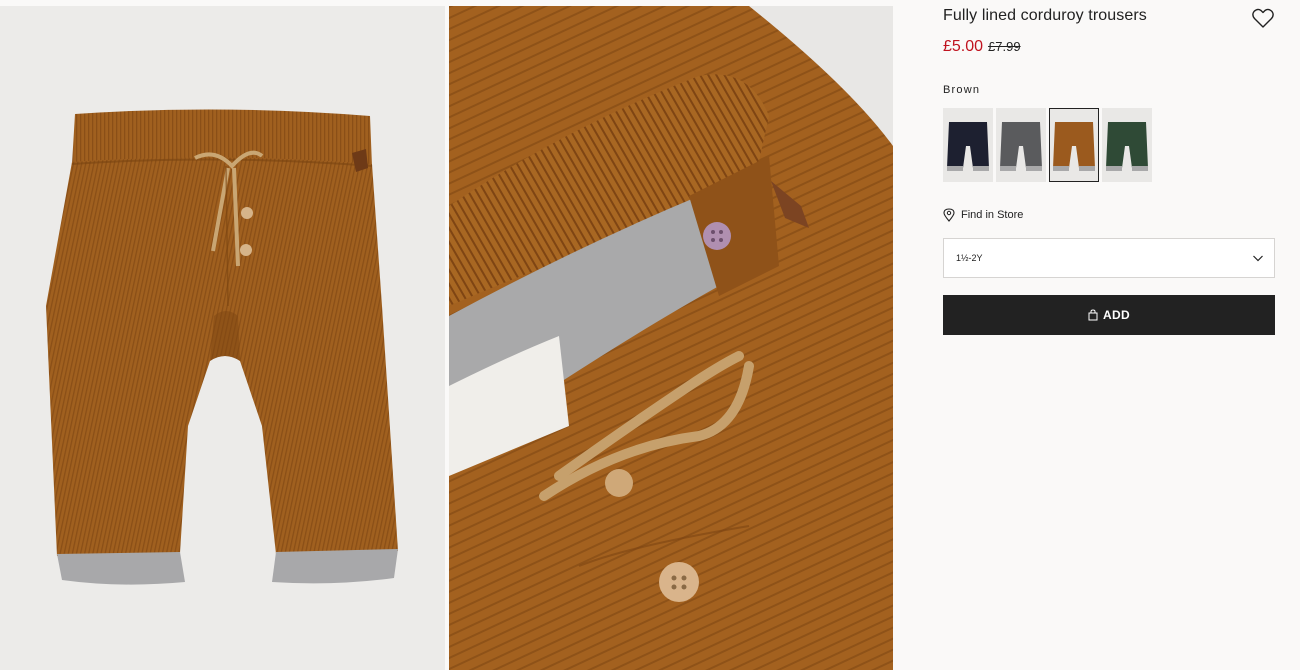  Describe the element at coordinates (992, 215) in the screenshot. I see `find-in-store-label: Find in Store` at that location.